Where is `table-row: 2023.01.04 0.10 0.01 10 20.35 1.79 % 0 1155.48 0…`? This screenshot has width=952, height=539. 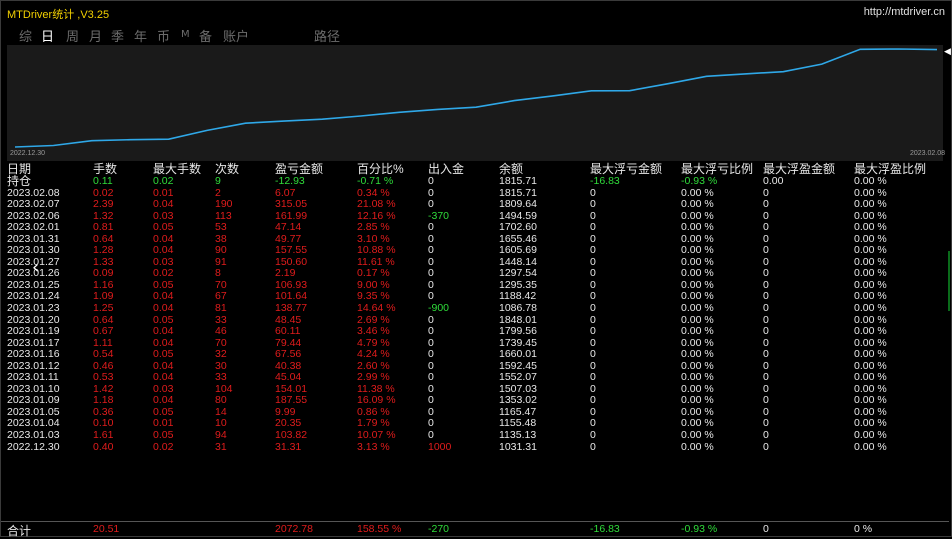 table-row: 2023.01.04 0.10 0.01 10 20.35 1.79 % 0 1155.48 0… is located at coordinates (475, 424).